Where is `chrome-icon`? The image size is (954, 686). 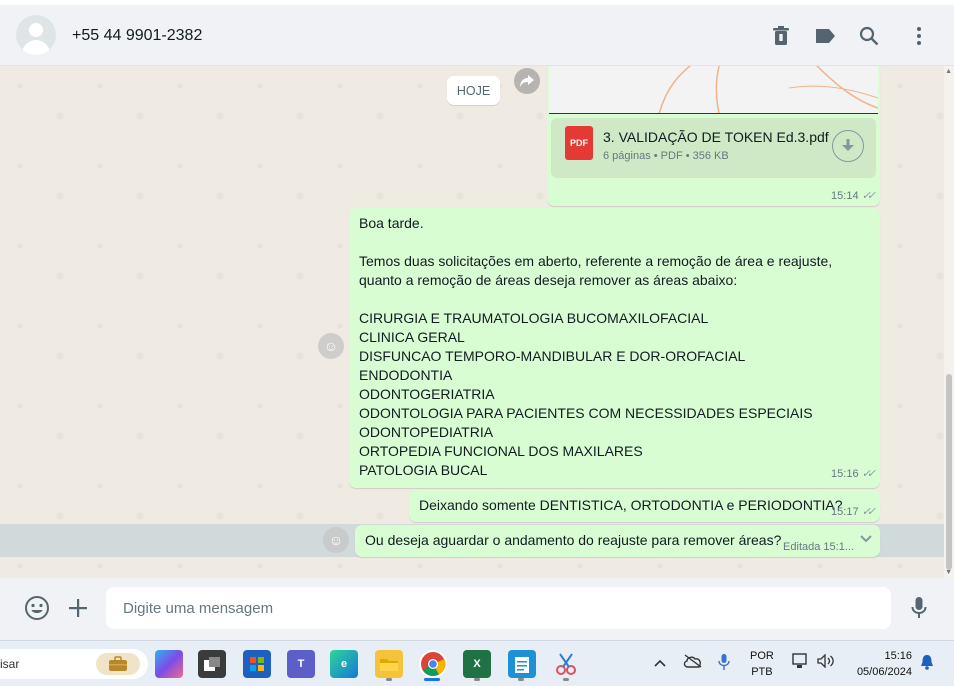 chrome-icon is located at coordinates (433, 664).